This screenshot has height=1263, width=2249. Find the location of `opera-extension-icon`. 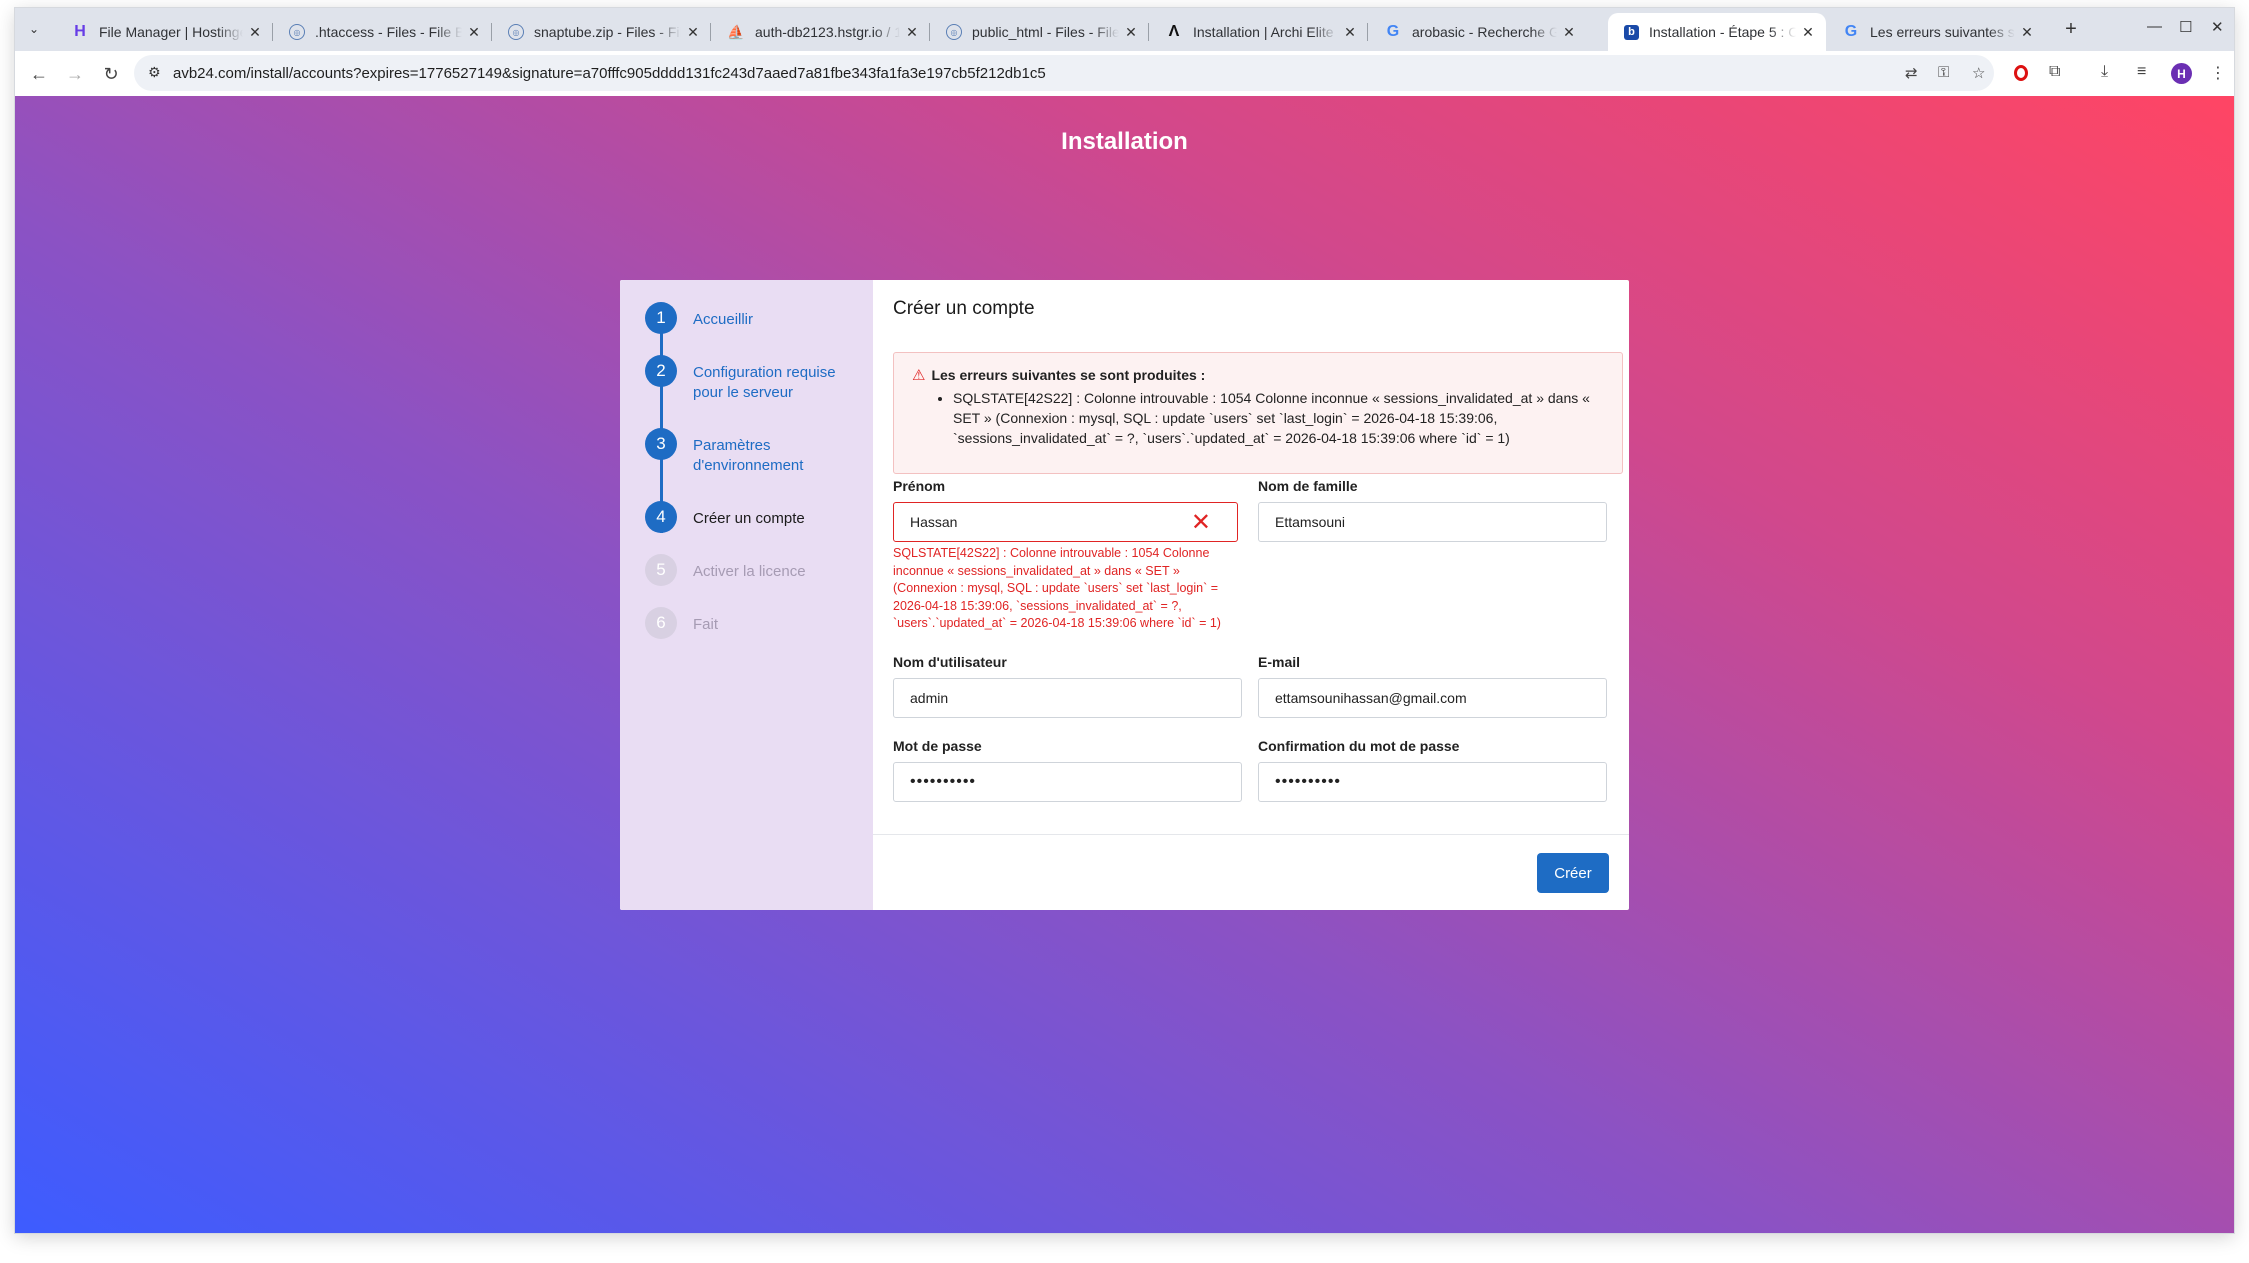

opera-extension-icon is located at coordinates (2021, 73).